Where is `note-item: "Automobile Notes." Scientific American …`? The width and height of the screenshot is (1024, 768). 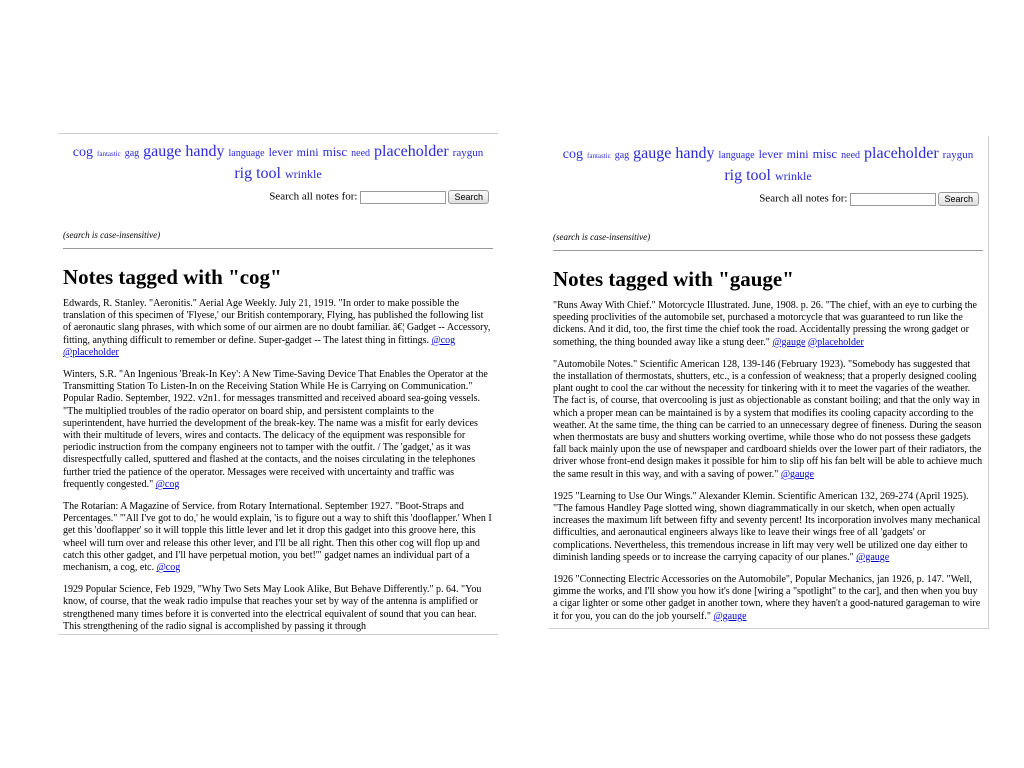
note-item: "Automobile Notes." Scientific American … is located at coordinates (768, 420).